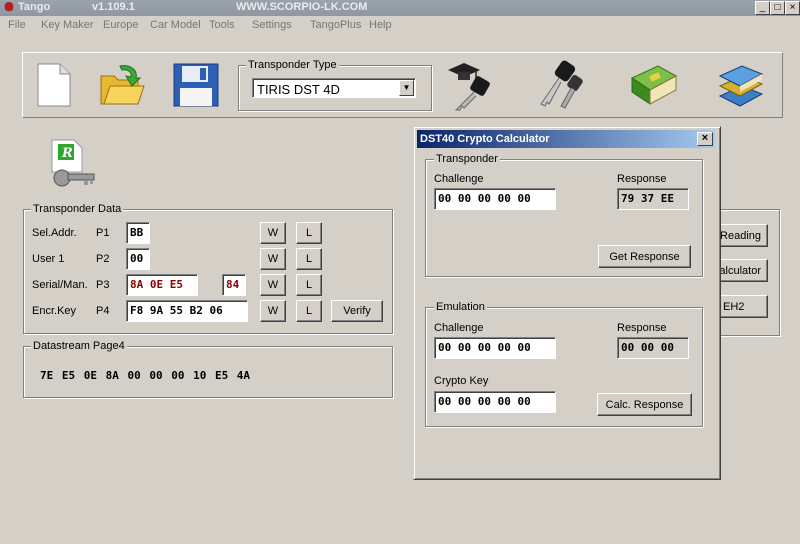 Image resolution: width=800 pixels, height=544 pixels. I want to click on dialog-close-icon: ×, so click(705, 139).